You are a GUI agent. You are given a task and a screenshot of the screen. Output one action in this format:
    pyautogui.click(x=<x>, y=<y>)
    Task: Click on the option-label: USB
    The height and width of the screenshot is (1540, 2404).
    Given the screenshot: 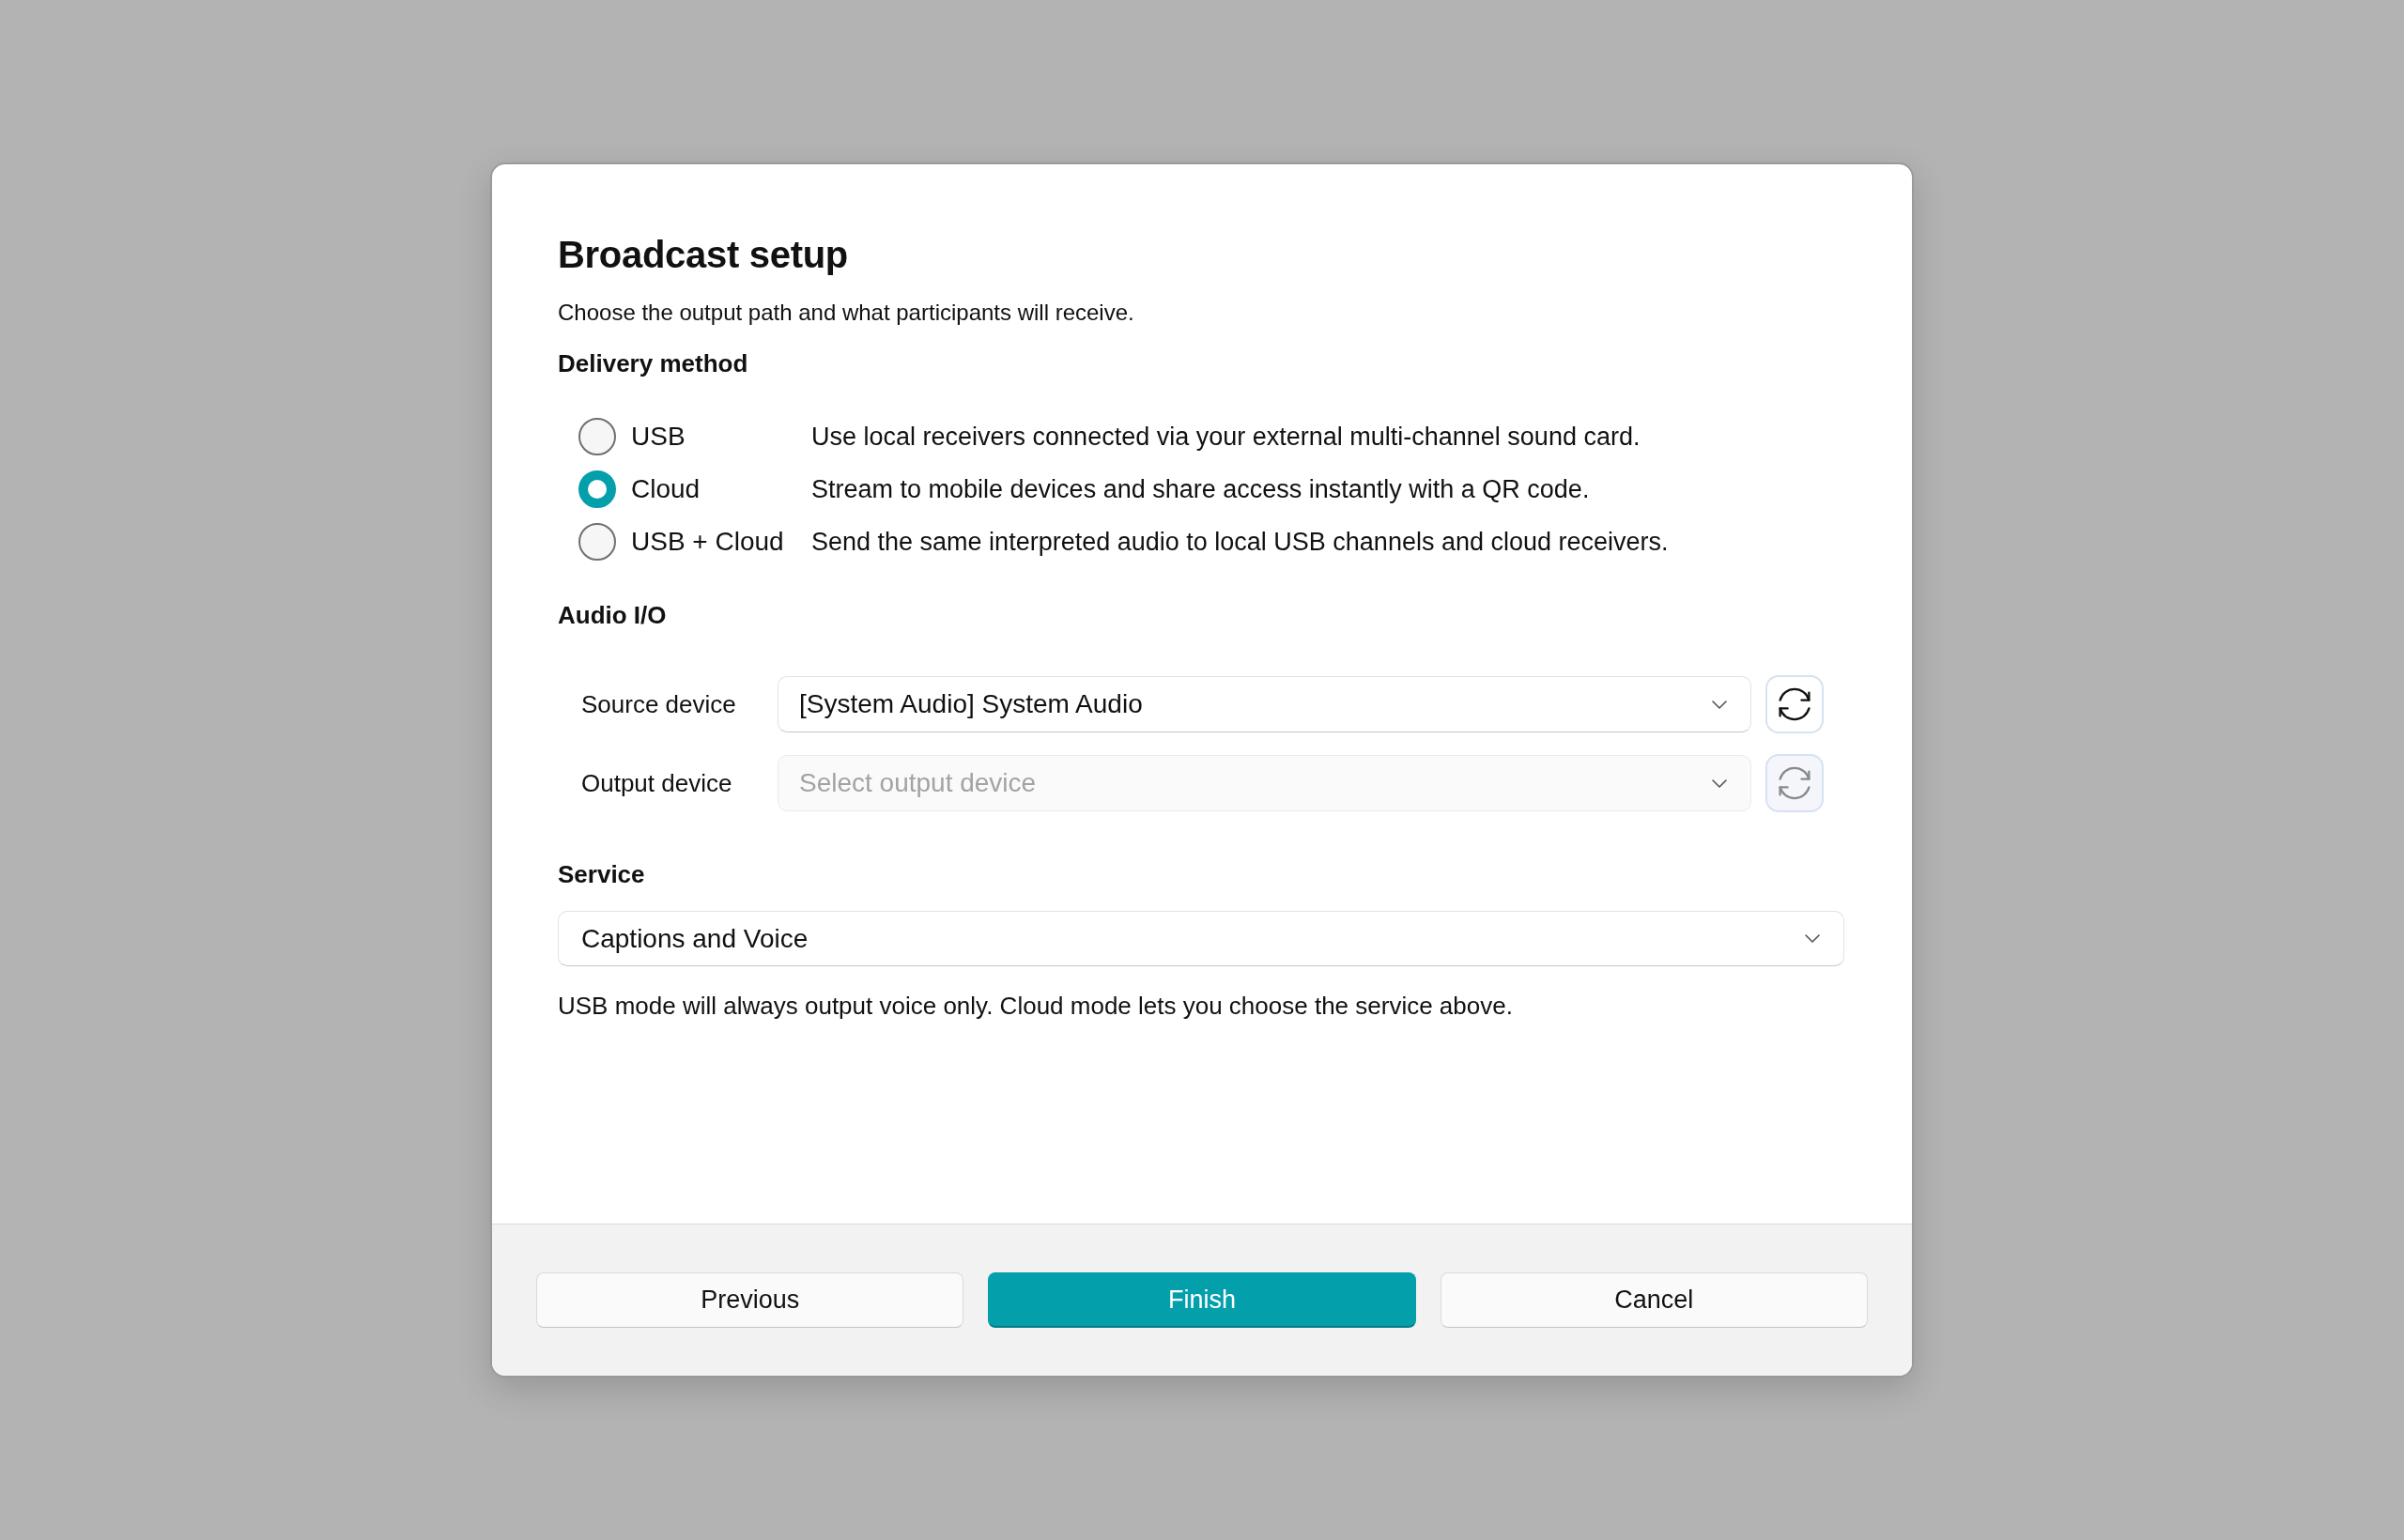 What is the action you would take?
    pyautogui.click(x=713, y=437)
    